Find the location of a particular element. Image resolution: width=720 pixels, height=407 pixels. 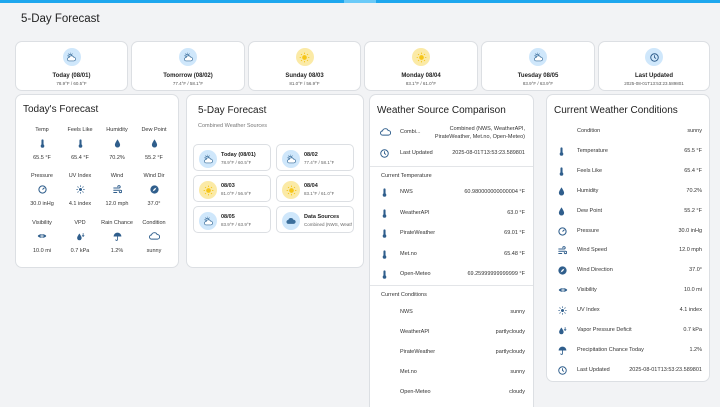

source-name: WeatherAPI is located at coordinates (415, 332).